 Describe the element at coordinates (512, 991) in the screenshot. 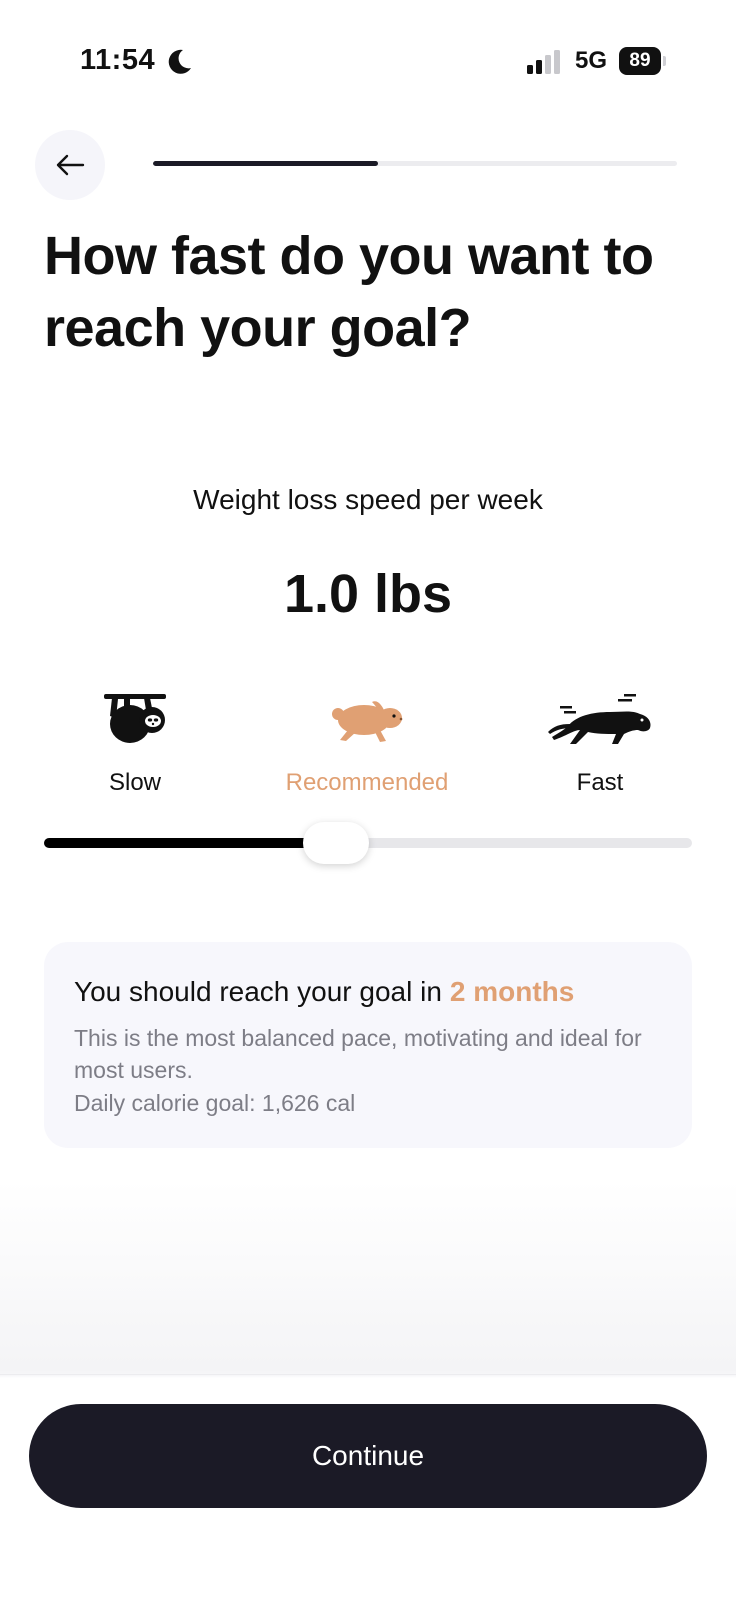

I see `goal-duration: 2 months` at that location.